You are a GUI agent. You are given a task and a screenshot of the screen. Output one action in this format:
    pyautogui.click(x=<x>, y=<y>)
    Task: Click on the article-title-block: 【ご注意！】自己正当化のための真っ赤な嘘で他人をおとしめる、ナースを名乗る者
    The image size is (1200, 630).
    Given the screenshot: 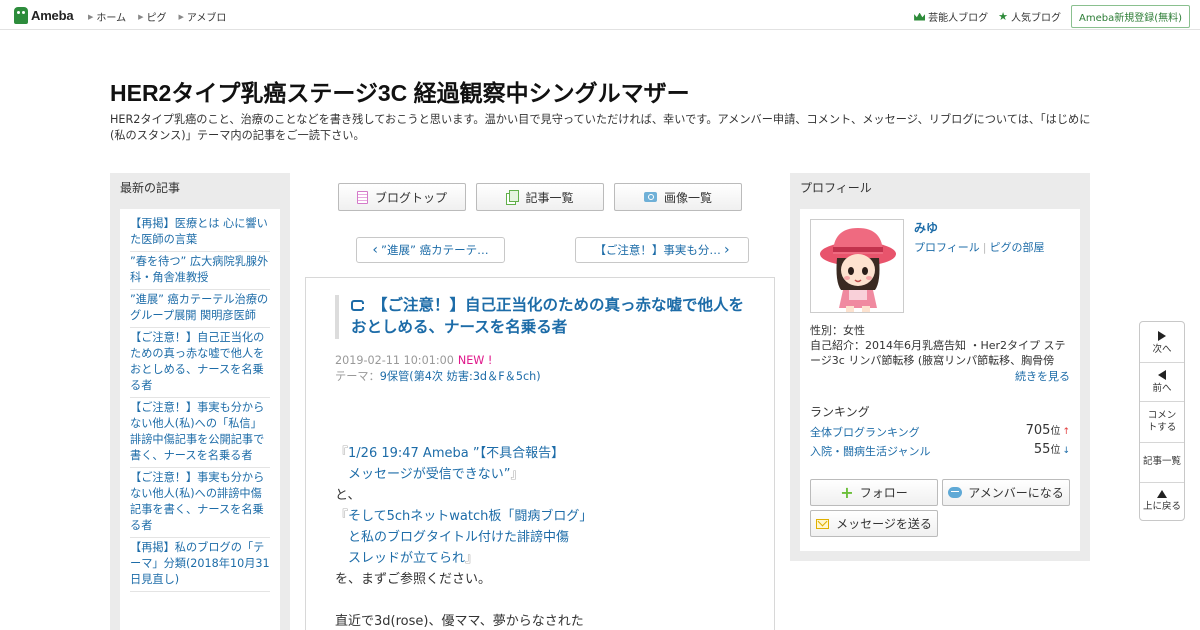 What is the action you would take?
    pyautogui.click(x=540, y=317)
    